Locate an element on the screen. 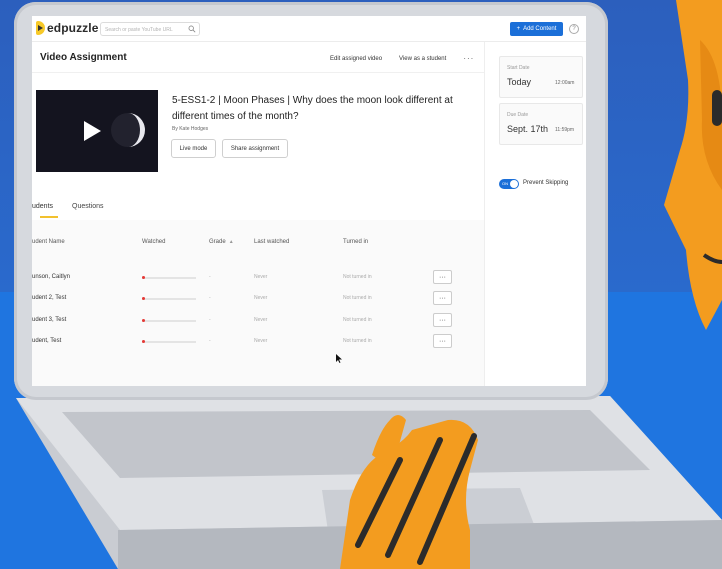  header-grade-label: Grade is located at coordinates (217, 242).